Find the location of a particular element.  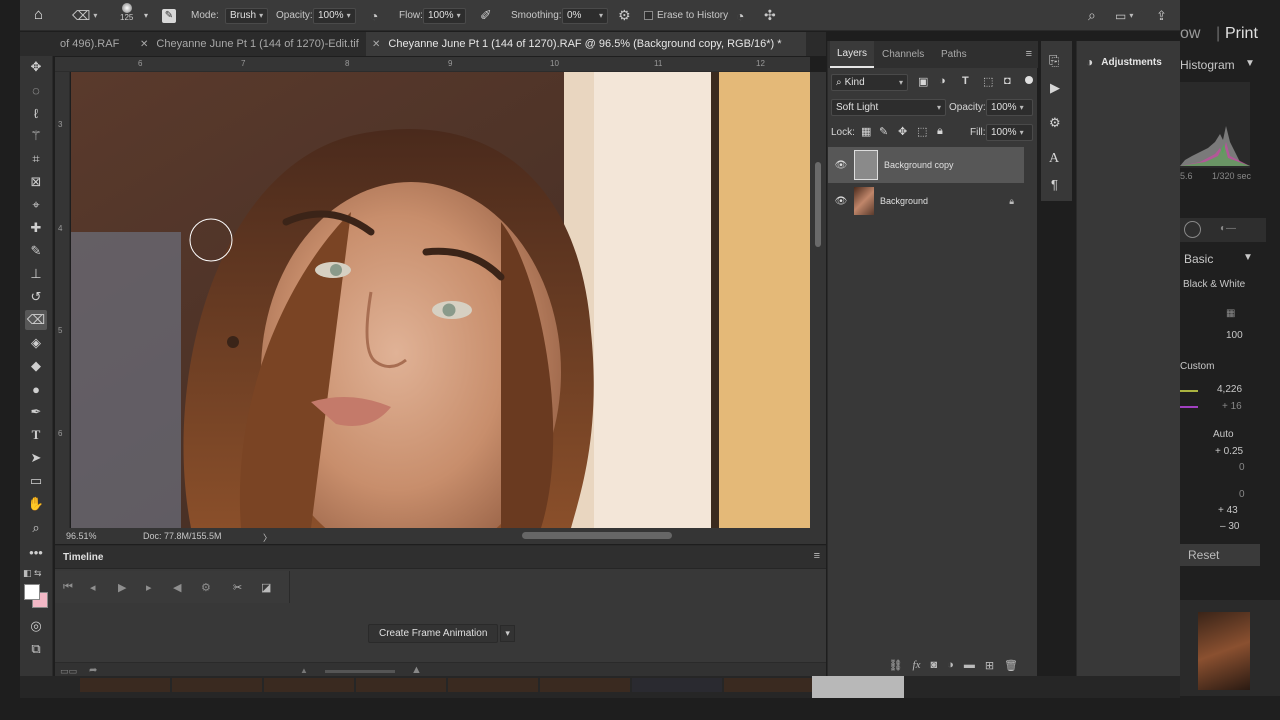

hand-tool-icon: ✋ is located at coordinates (36, 504).